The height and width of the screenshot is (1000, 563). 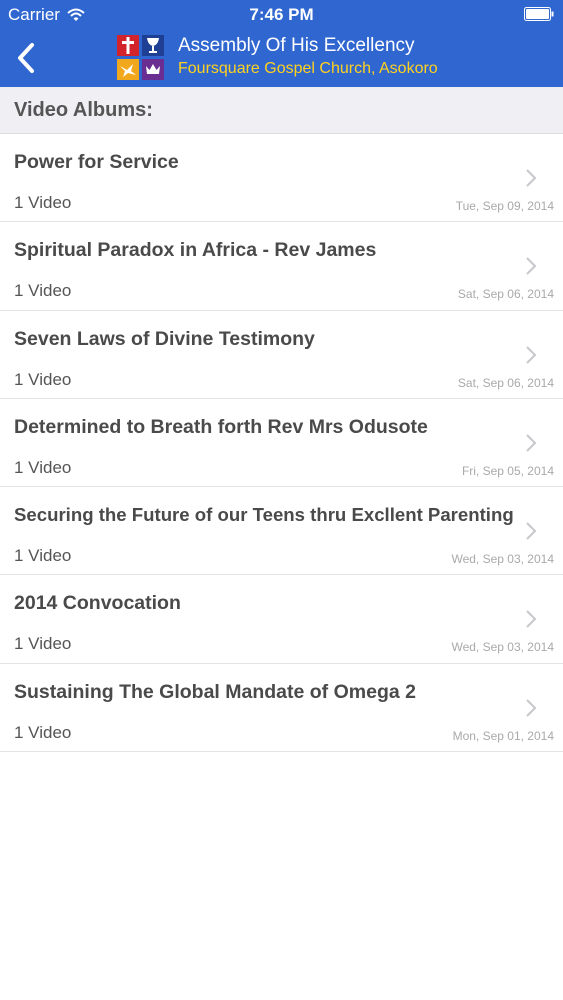 What do you see at coordinates (83, 110) in the screenshot?
I see `section-title: Video Albums:` at bounding box center [83, 110].